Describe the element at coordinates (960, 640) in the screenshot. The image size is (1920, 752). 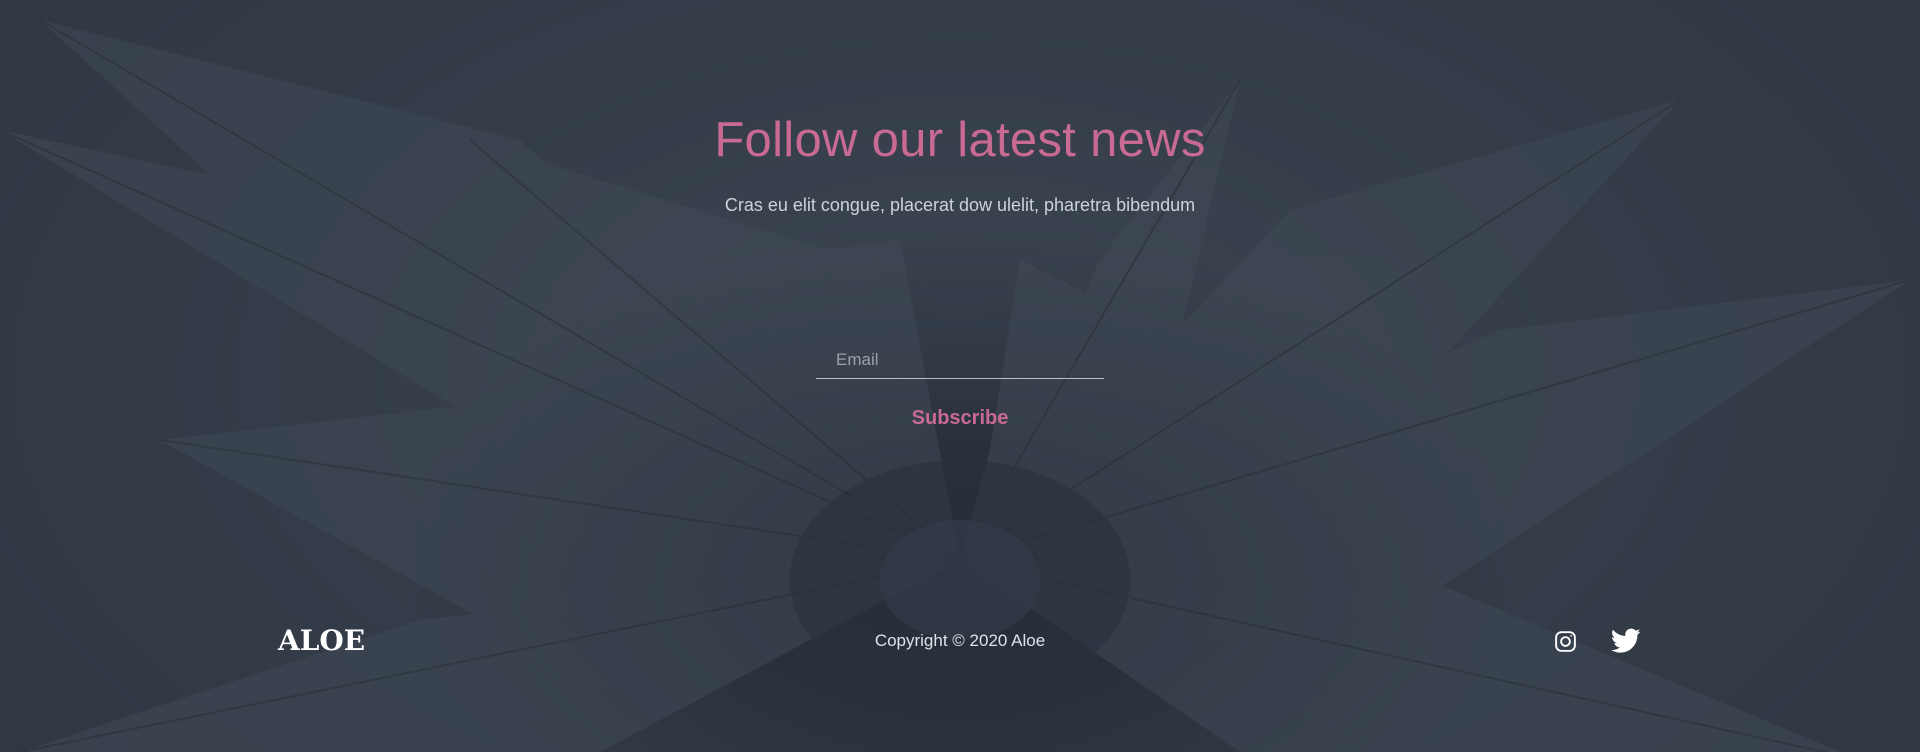
I see `copyright-text: Copyright © 2020 Aloe` at that location.